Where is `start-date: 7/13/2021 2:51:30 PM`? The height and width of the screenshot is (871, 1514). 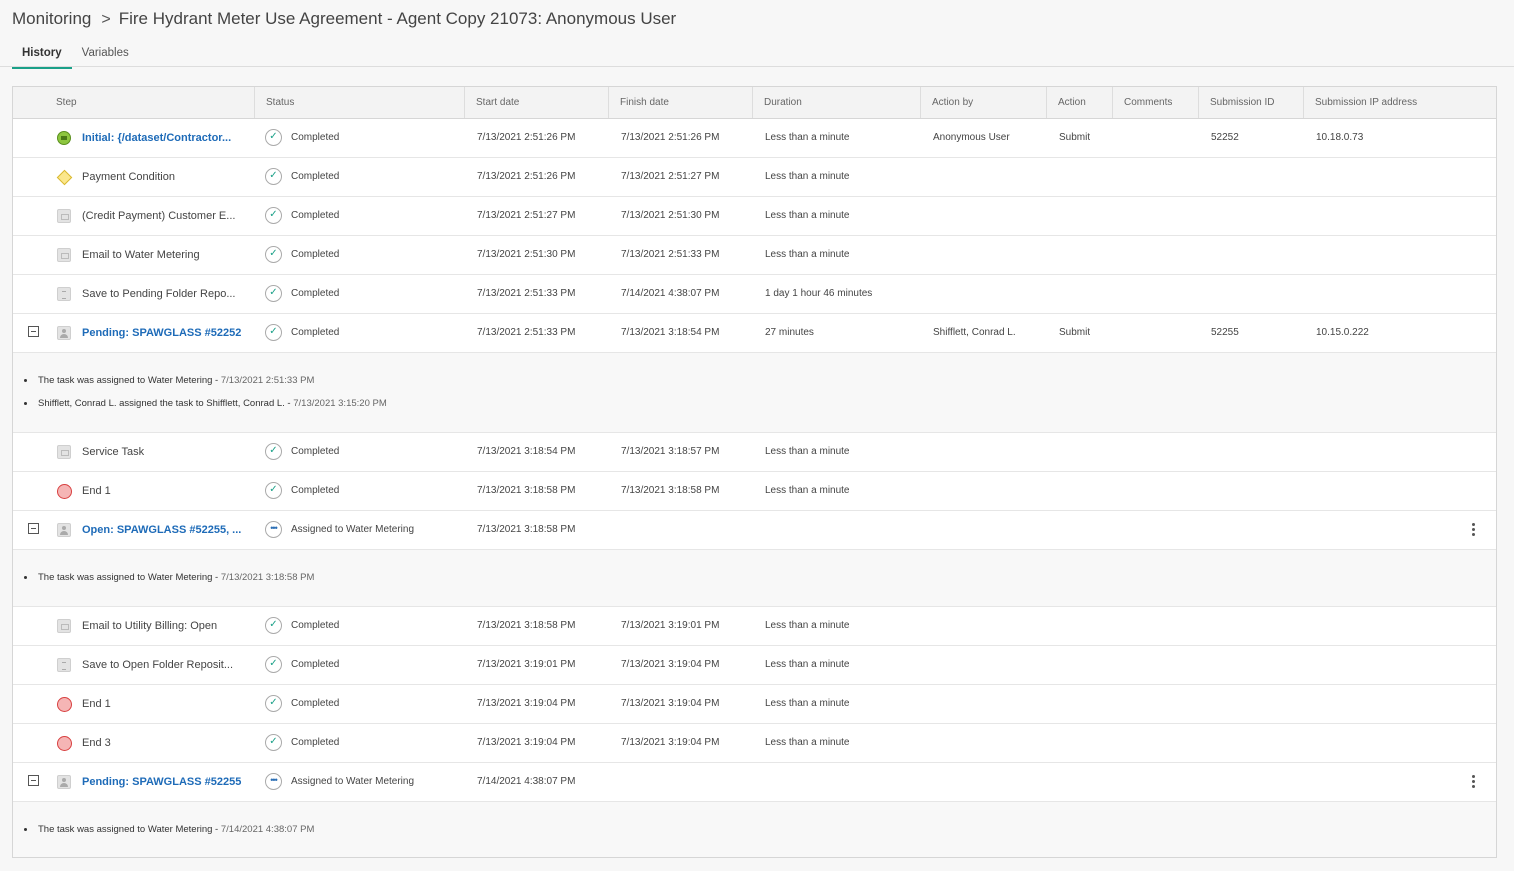 start-date: 7/13/2021 2:51:30 PM is located at coordinates (526, 254).